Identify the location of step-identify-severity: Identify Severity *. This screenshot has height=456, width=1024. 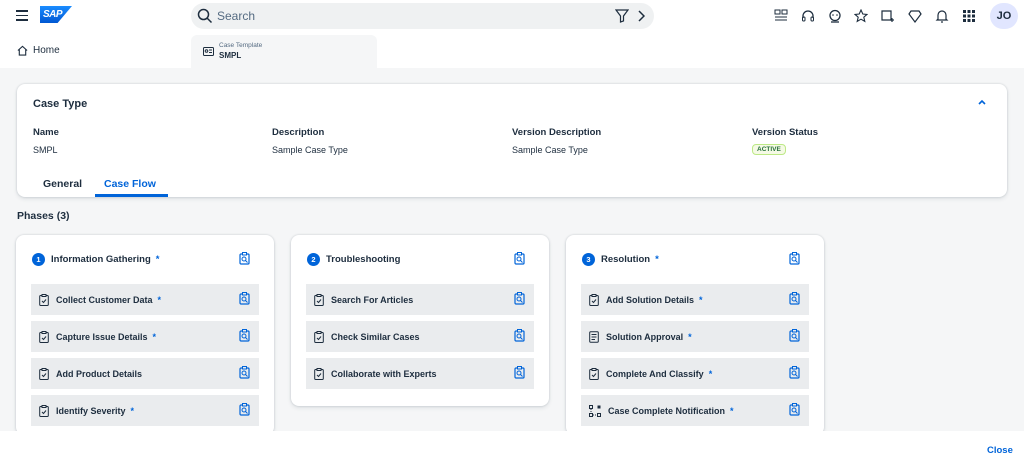
(145, 410).